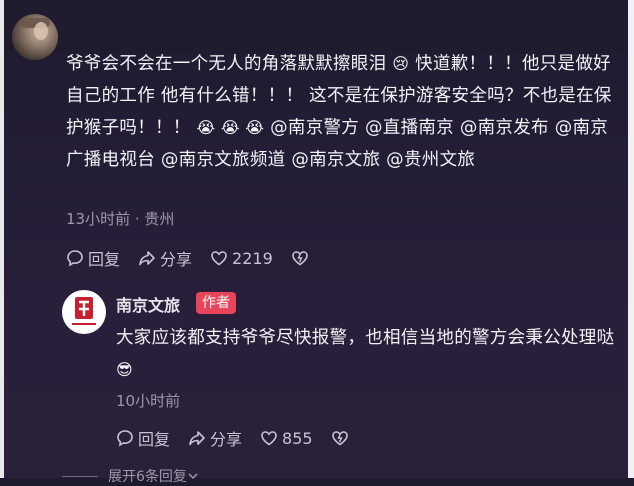  What do you see at coordinates (176, 259) in the screenshot?
I see `comment-share-label: 分享` at bounding box center [176, 259].